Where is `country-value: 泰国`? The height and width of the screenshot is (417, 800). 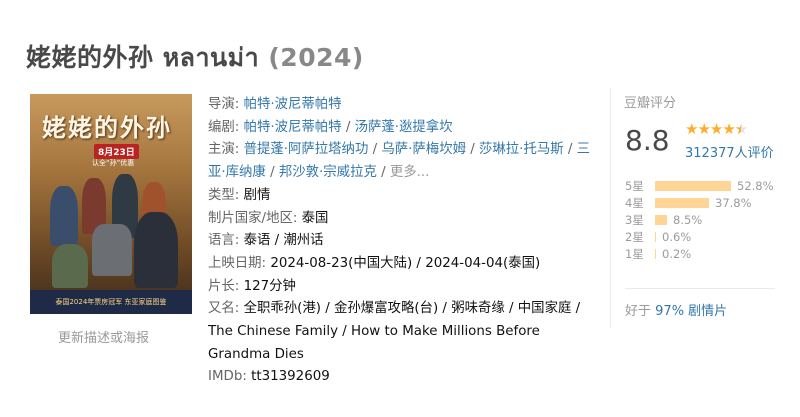 country-value: 泰国 is located at coordinates (315, 218).